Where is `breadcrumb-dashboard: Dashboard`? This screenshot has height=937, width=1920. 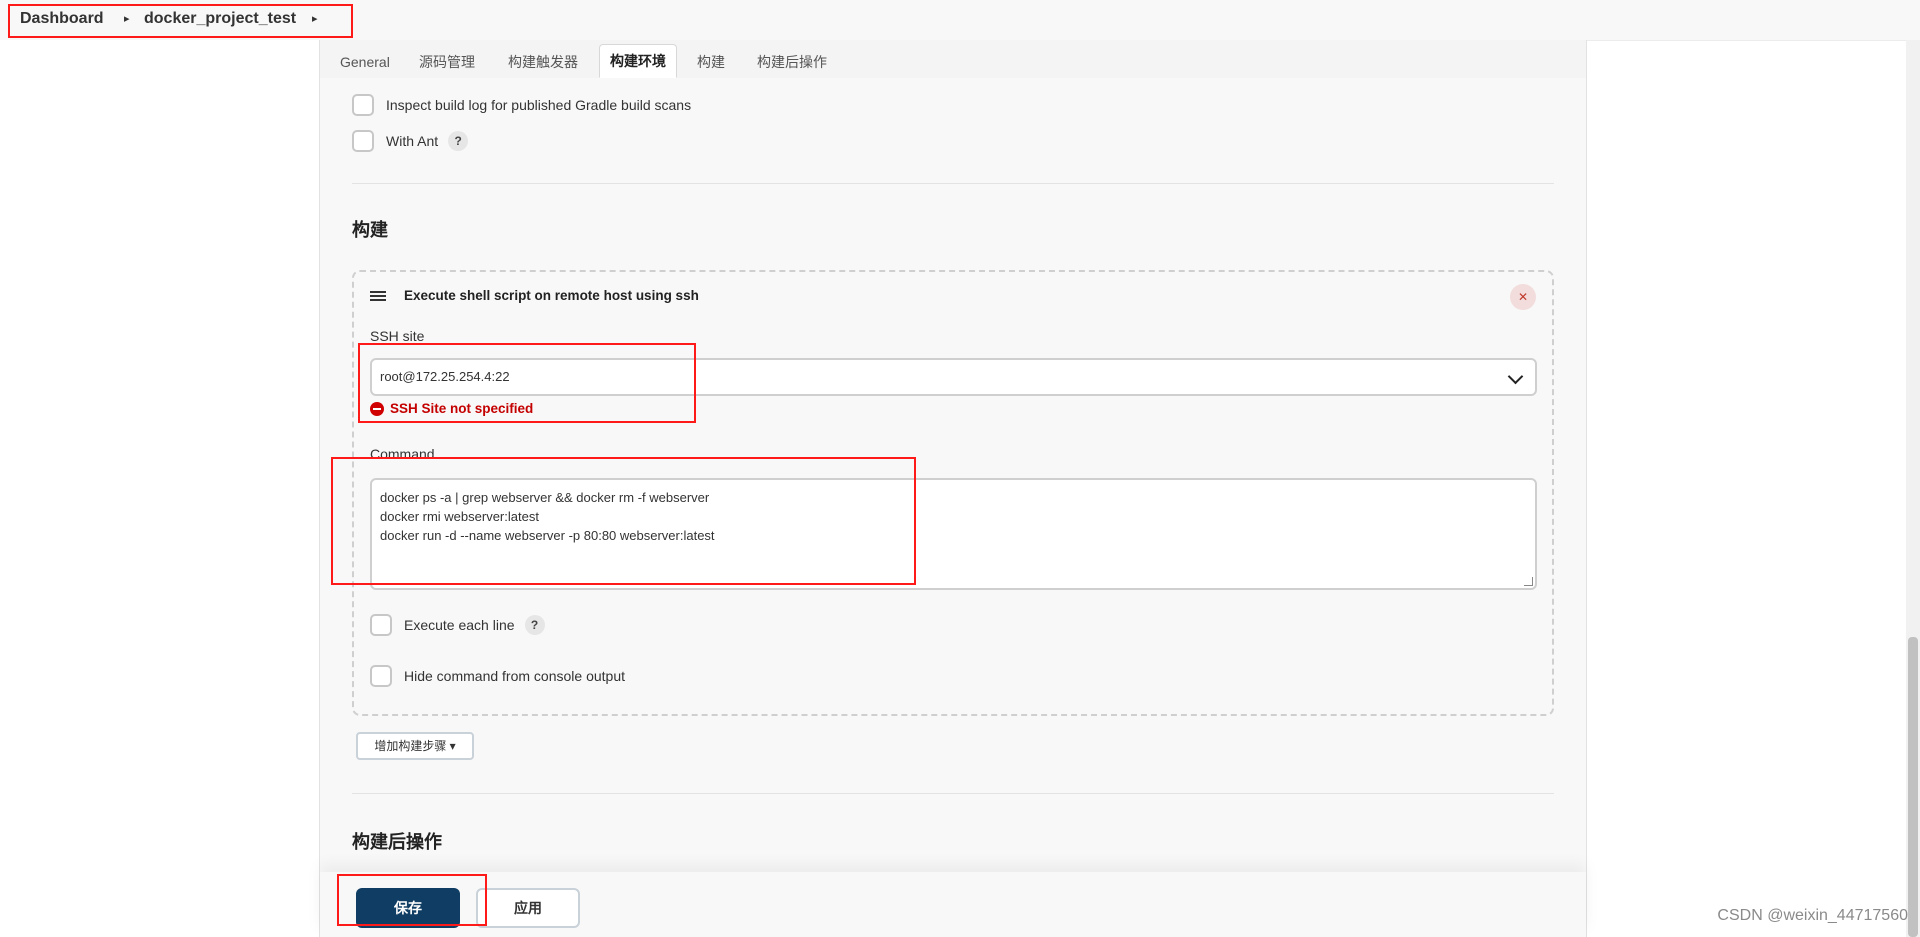 breadcrumb-dashboard: Dashboard is located at coordinates (62, 19).